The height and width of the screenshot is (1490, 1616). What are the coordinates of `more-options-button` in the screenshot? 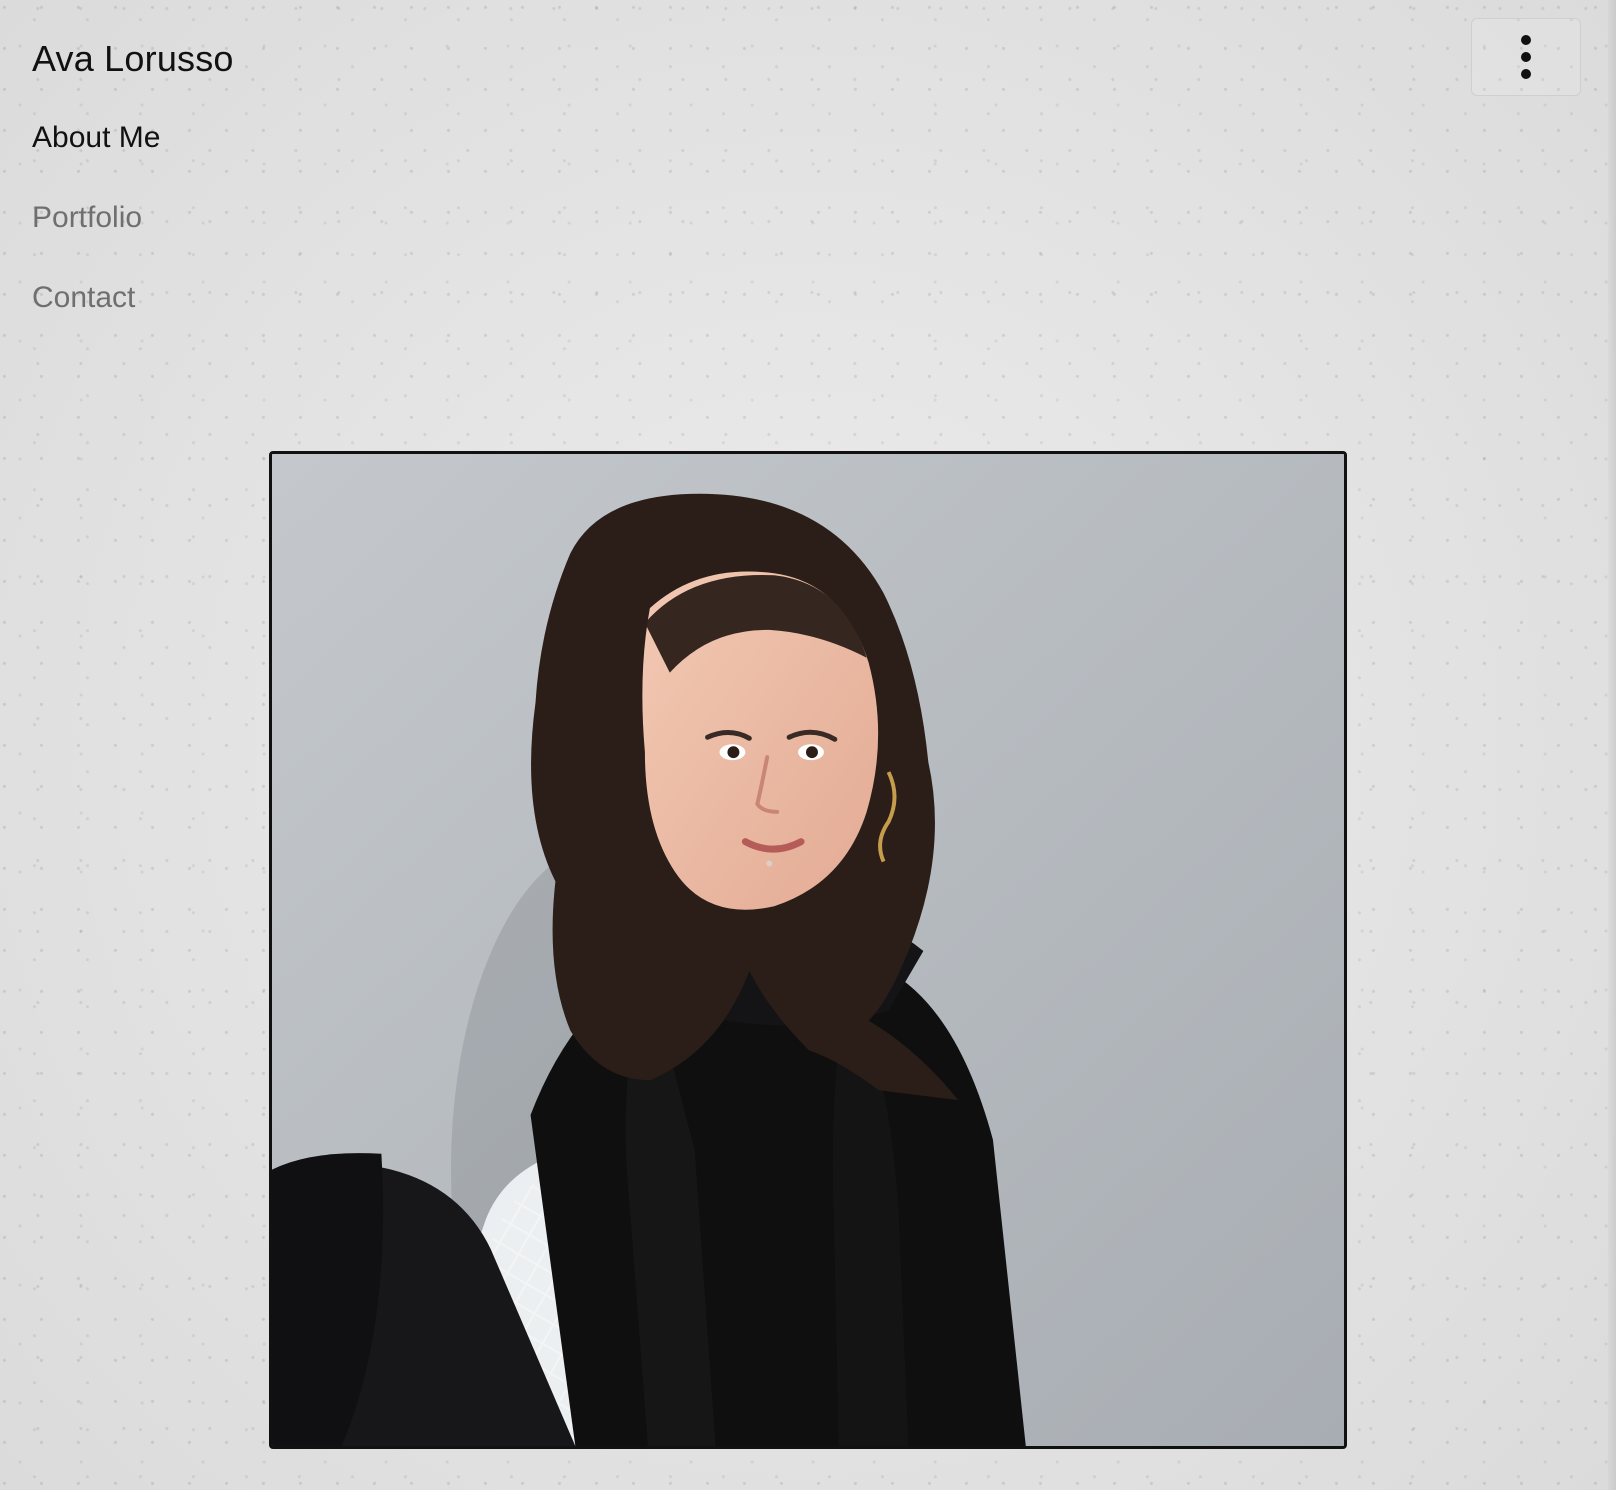 It's located at (1526, 57).